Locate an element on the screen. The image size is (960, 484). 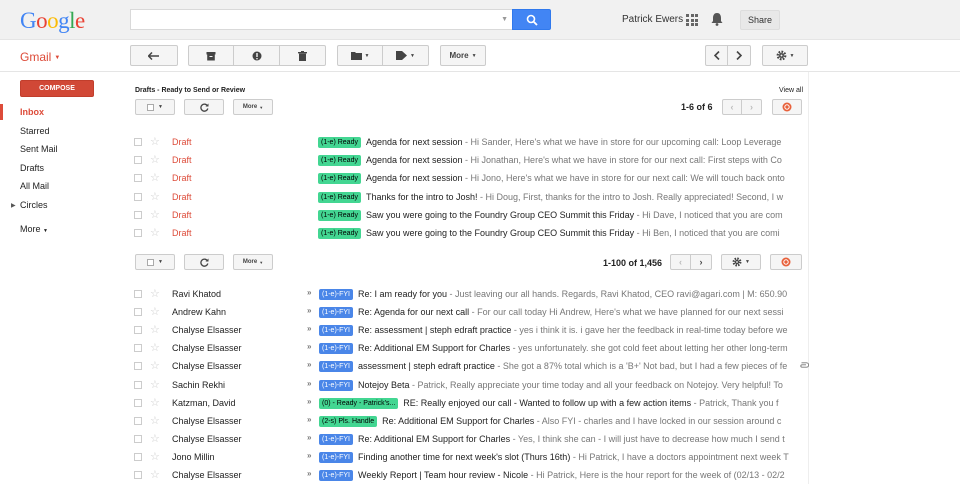
back-button is located at coordinates (154, 55).